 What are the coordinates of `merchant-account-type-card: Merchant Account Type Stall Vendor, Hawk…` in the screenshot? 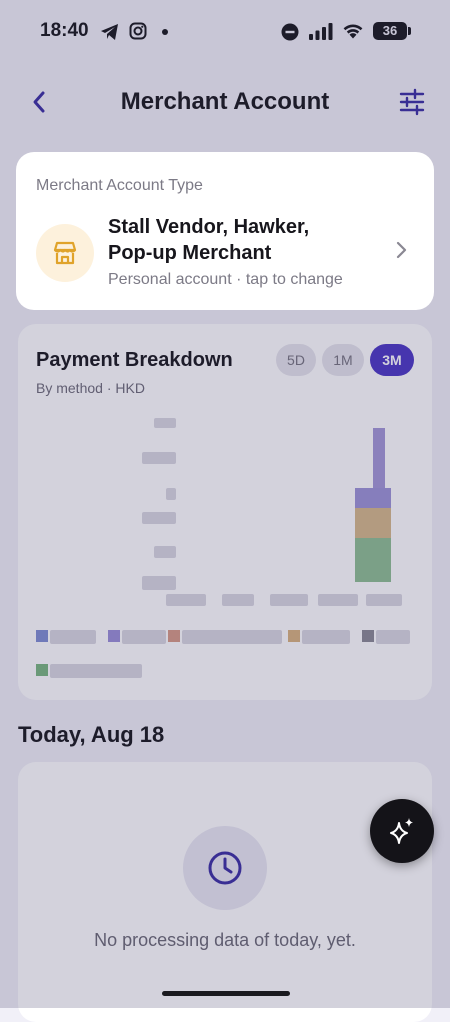 It's located at (225, 231).